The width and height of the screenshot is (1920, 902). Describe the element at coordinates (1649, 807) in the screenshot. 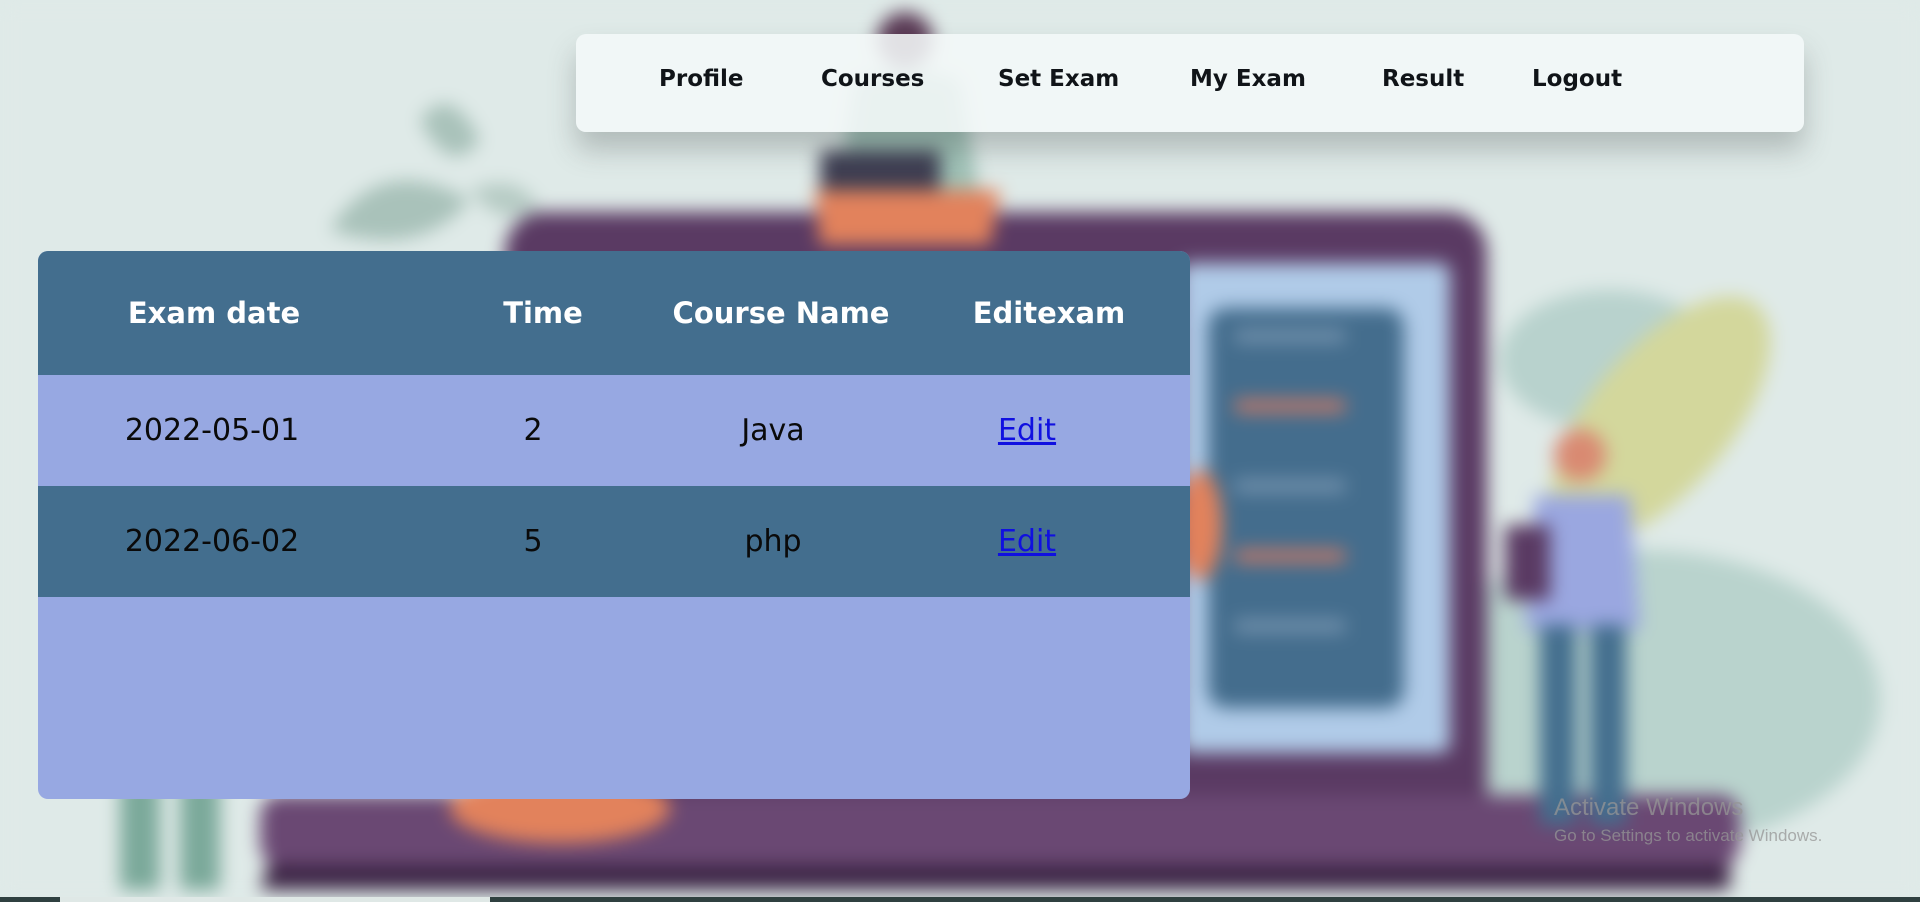

I see `watermark-title: Activate Windows` at that location.